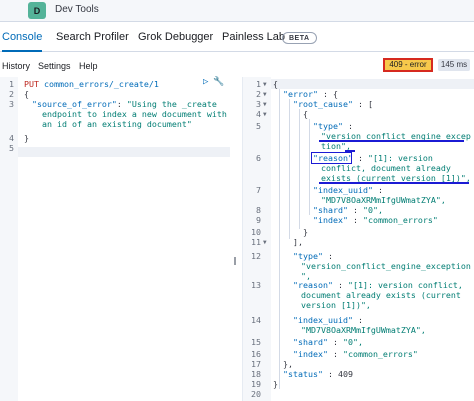 This screenshot has height=401, width=474. I want to click on request-line-3-wrap-b: an id of an existing document", so click(117, 124).